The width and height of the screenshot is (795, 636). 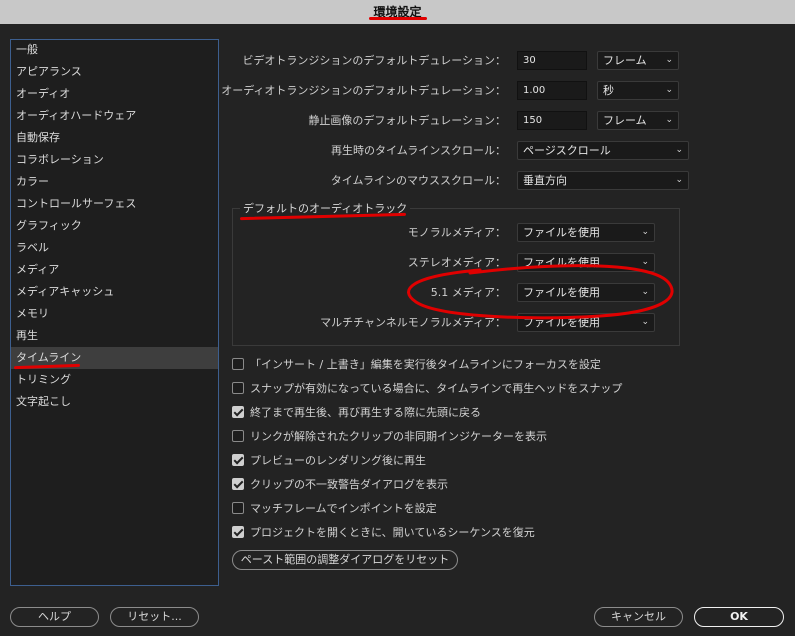 What do you see at coordinates (363, 90) in the screenshot?
I see `audio-transition-label: オーディオトランジションのデフォルトデュレーション：` at bounding box center [363, 90].